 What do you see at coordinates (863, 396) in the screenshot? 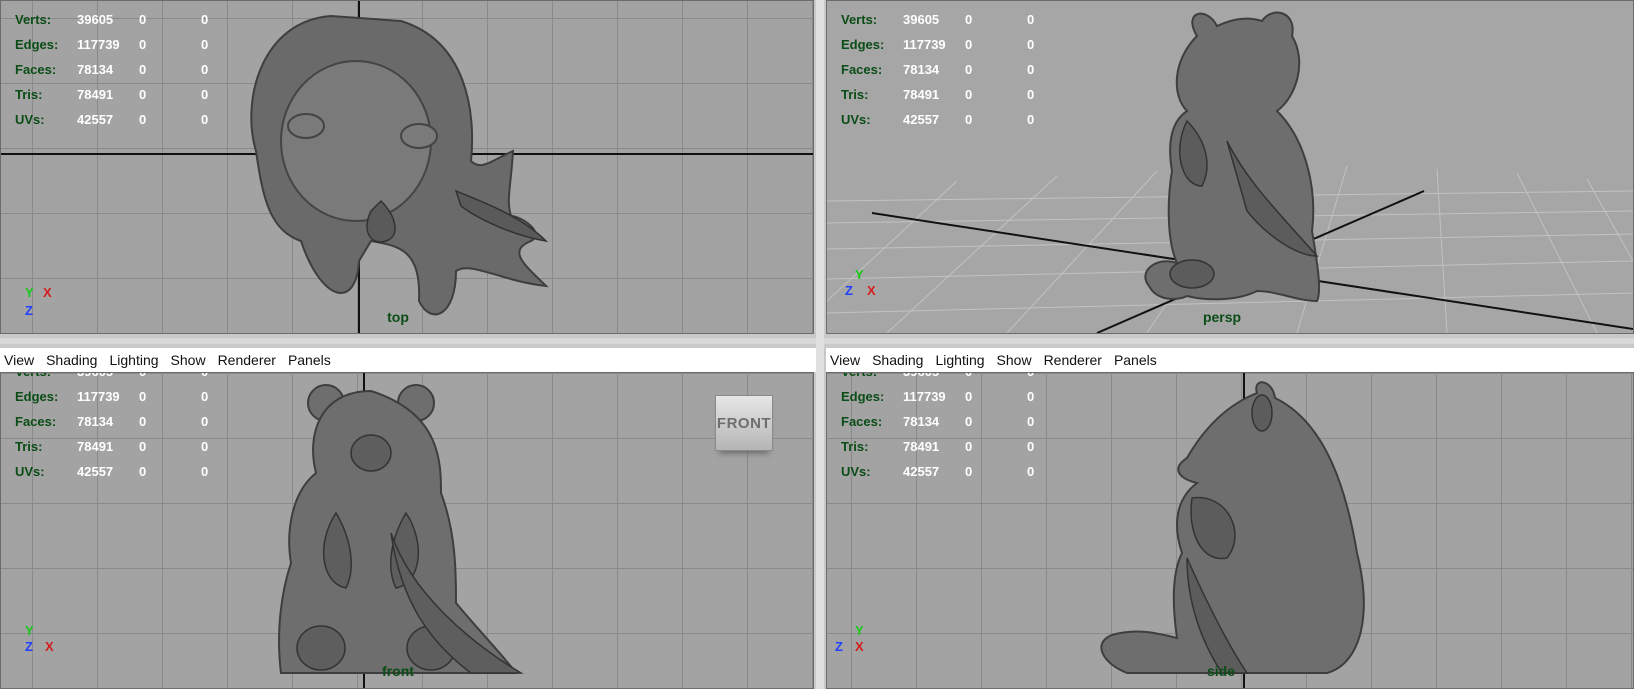
I see `hud-label: Edges:` at bounding box center [863, 396].